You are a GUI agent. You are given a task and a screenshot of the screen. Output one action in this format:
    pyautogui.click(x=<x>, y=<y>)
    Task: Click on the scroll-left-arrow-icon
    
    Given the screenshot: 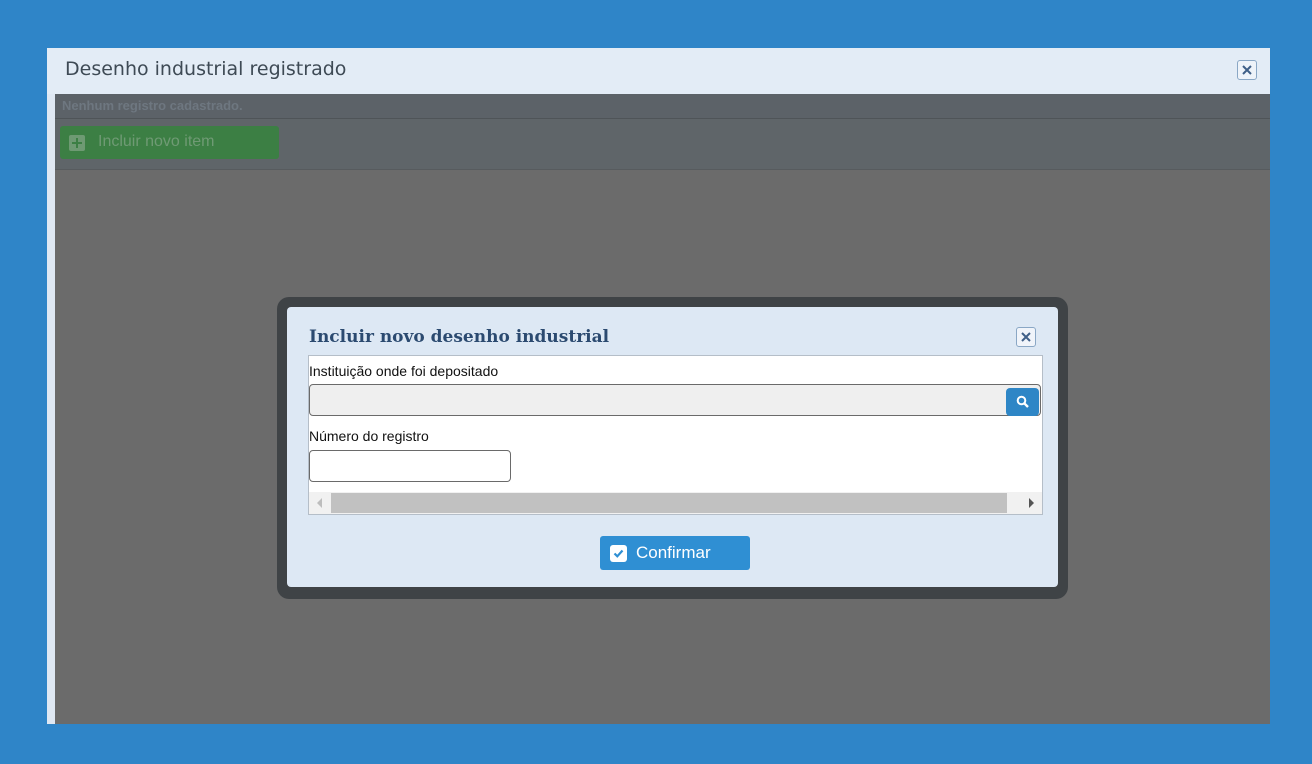 What is the action you would take?
    pyautogui.click(x=319, y=503)
    